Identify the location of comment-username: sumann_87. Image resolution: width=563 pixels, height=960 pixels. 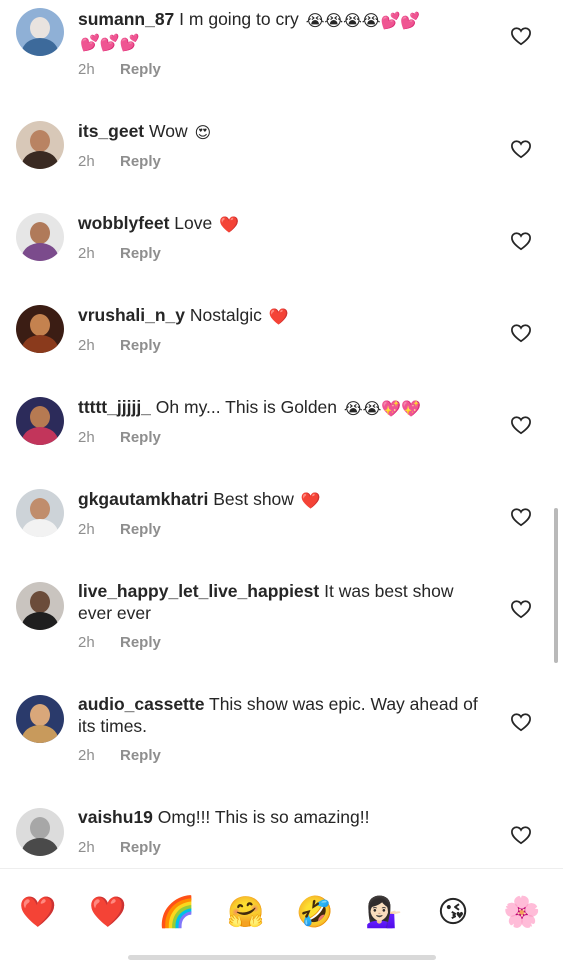
(126, 19).